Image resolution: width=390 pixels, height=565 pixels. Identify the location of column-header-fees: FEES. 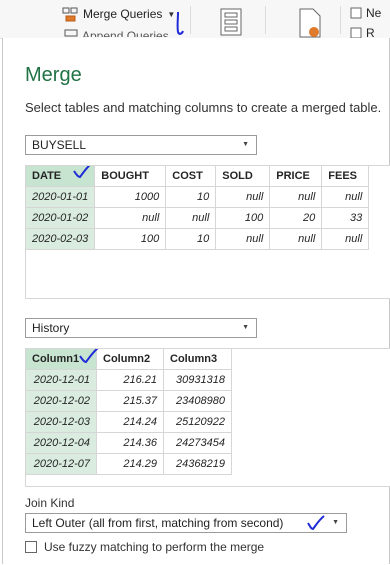
(345, 176).